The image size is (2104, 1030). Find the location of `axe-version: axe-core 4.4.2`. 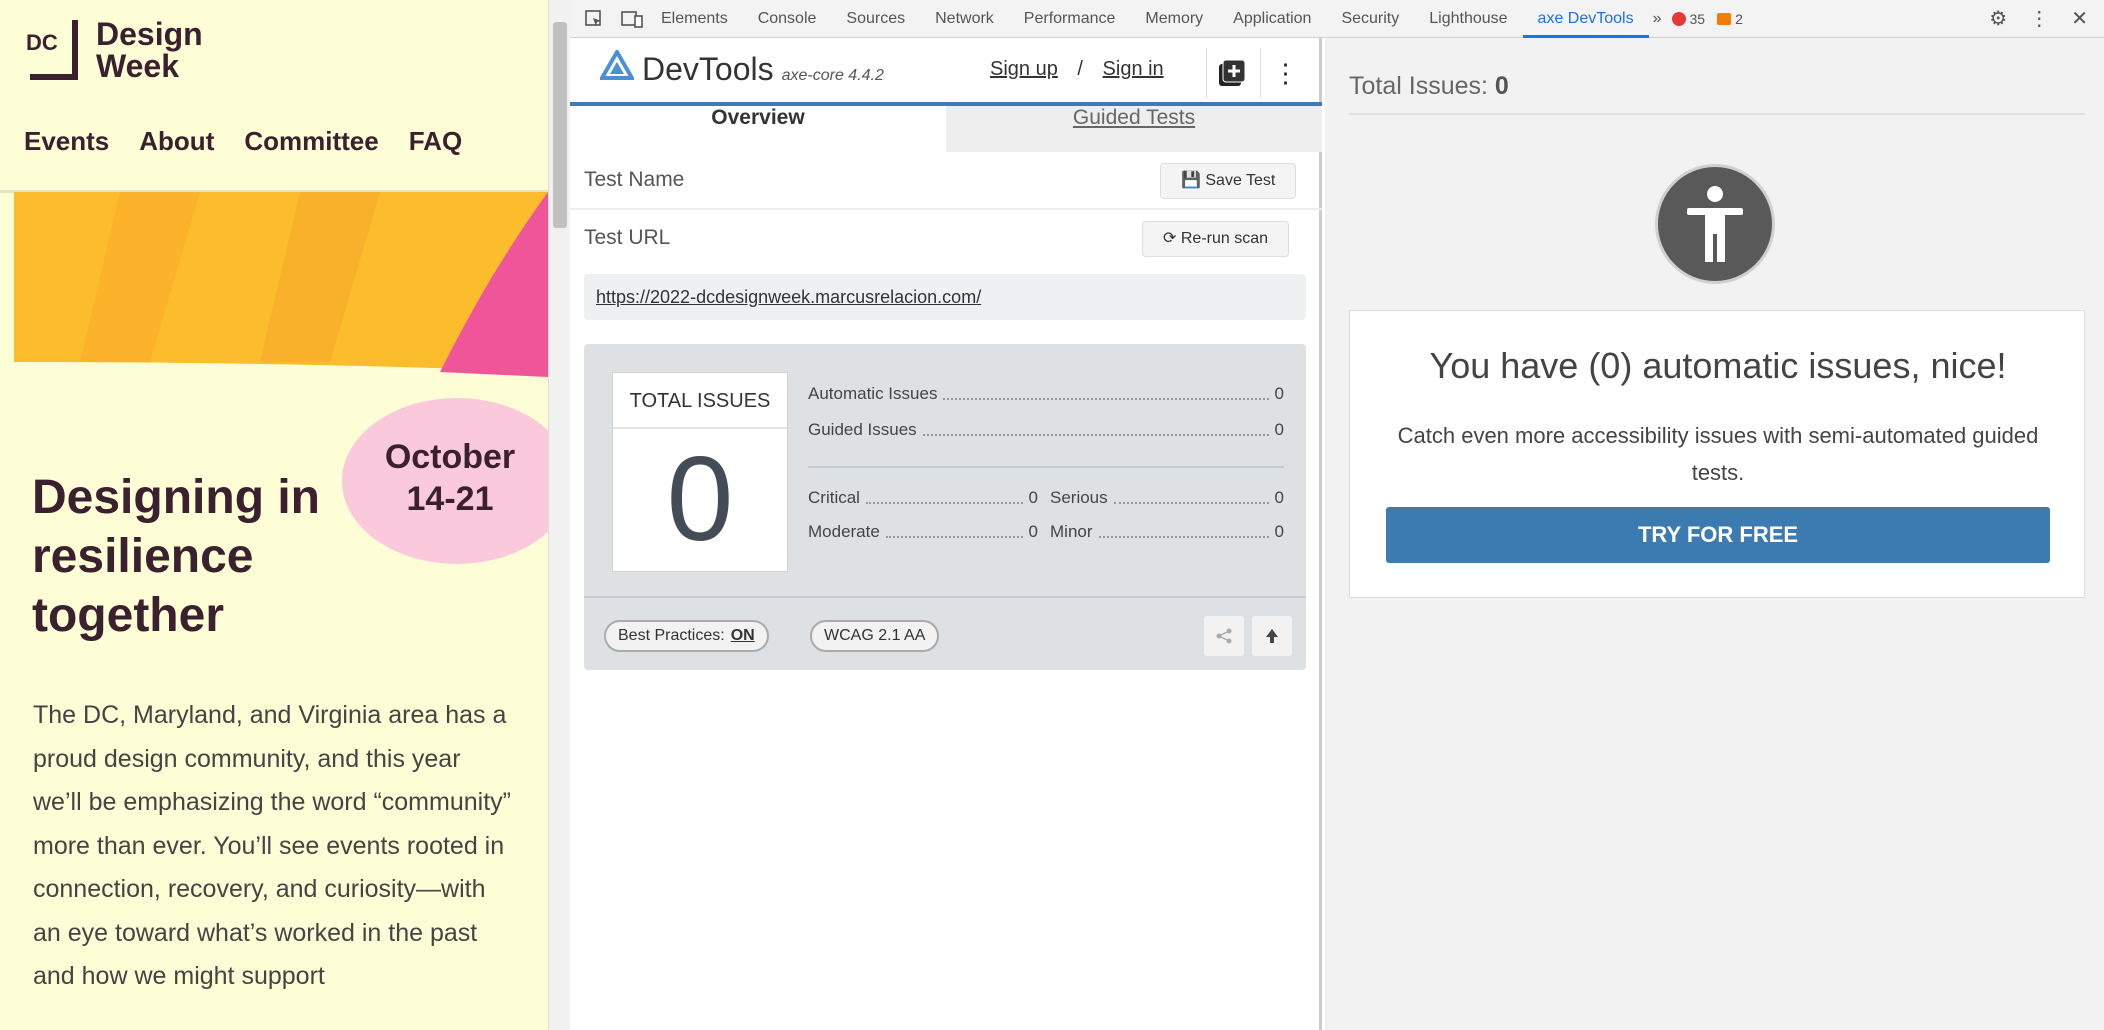

axe-version: axe-core 4.4.2 is located at coordinates (832, 75).